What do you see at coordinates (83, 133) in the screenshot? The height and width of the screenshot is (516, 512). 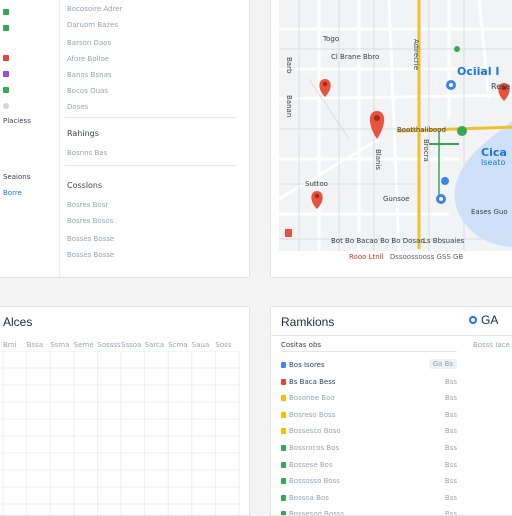 I see `section-heading: Rahings` at bounding box center [83, 133].